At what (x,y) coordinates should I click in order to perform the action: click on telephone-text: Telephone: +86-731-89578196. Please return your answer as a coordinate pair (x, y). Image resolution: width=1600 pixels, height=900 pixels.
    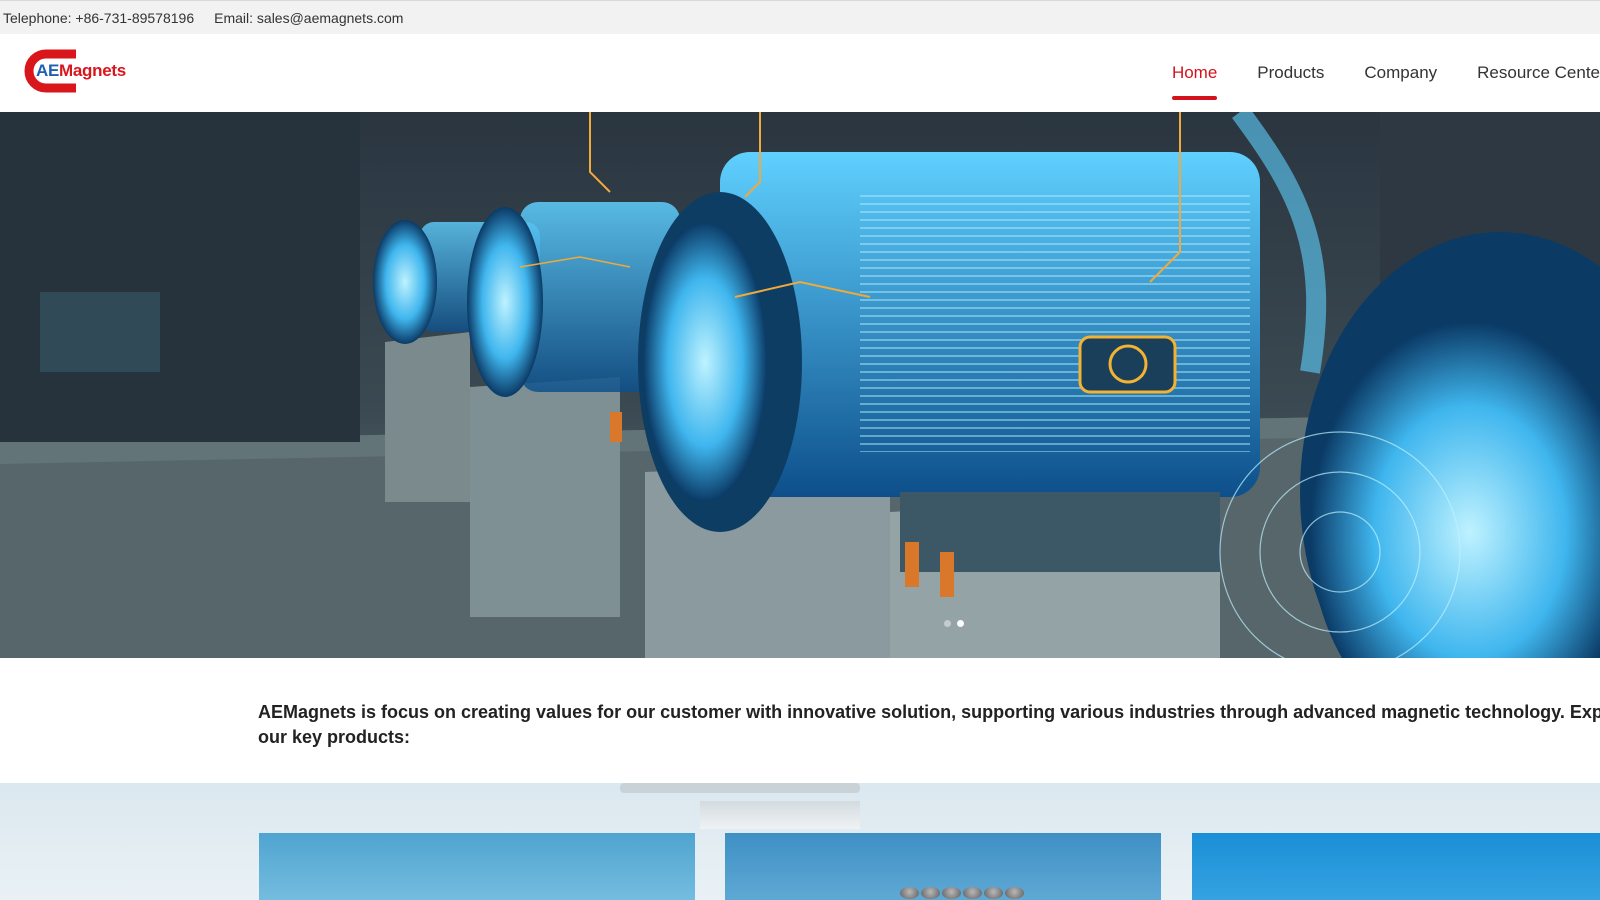
    Looking at the image, I should click on (99, 17).